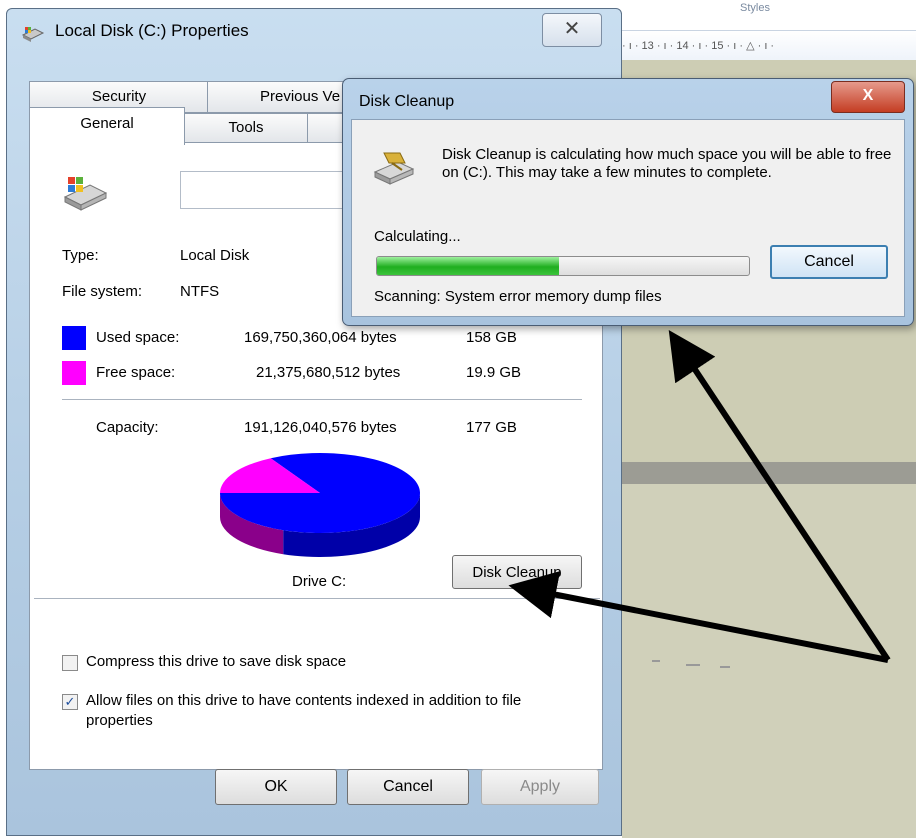  I want to click on page-gap-band, so click(769, 473).